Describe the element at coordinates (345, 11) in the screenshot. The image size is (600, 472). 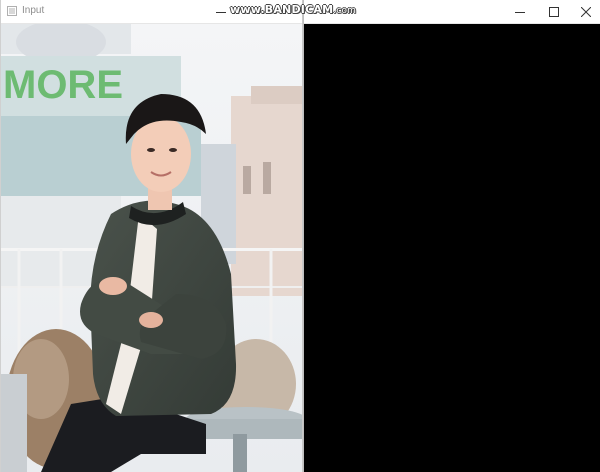
I see `watermark-suffix: .com` at that location.